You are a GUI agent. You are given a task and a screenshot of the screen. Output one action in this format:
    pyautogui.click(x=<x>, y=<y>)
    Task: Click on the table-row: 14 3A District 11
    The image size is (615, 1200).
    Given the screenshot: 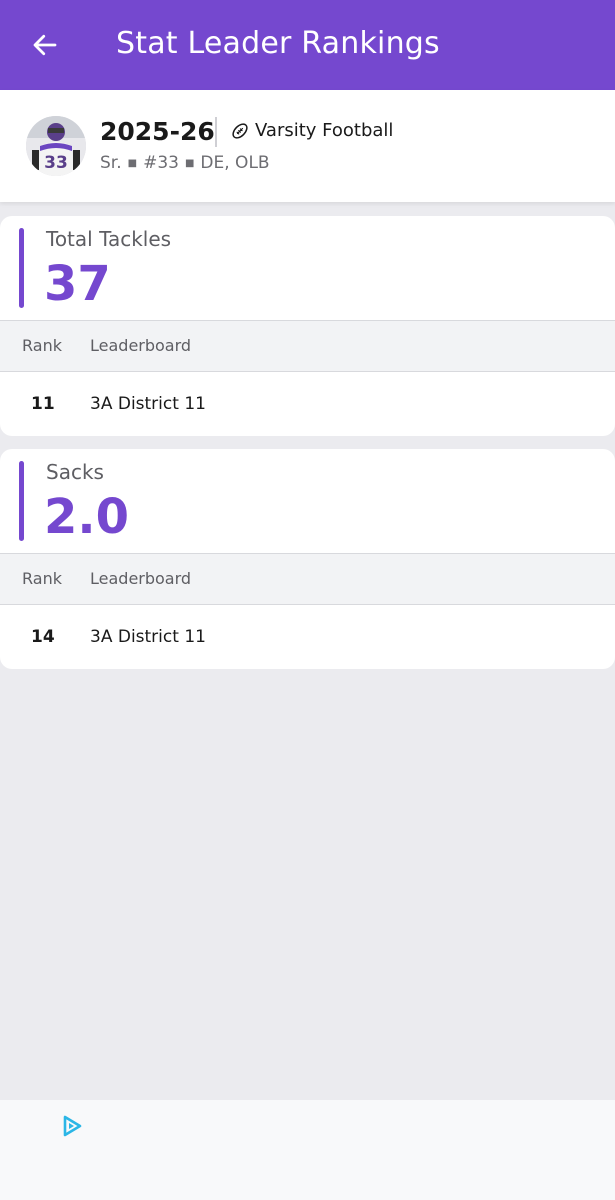 What is the action you would take?
    pyautogui.click(x=307, y=637)
    